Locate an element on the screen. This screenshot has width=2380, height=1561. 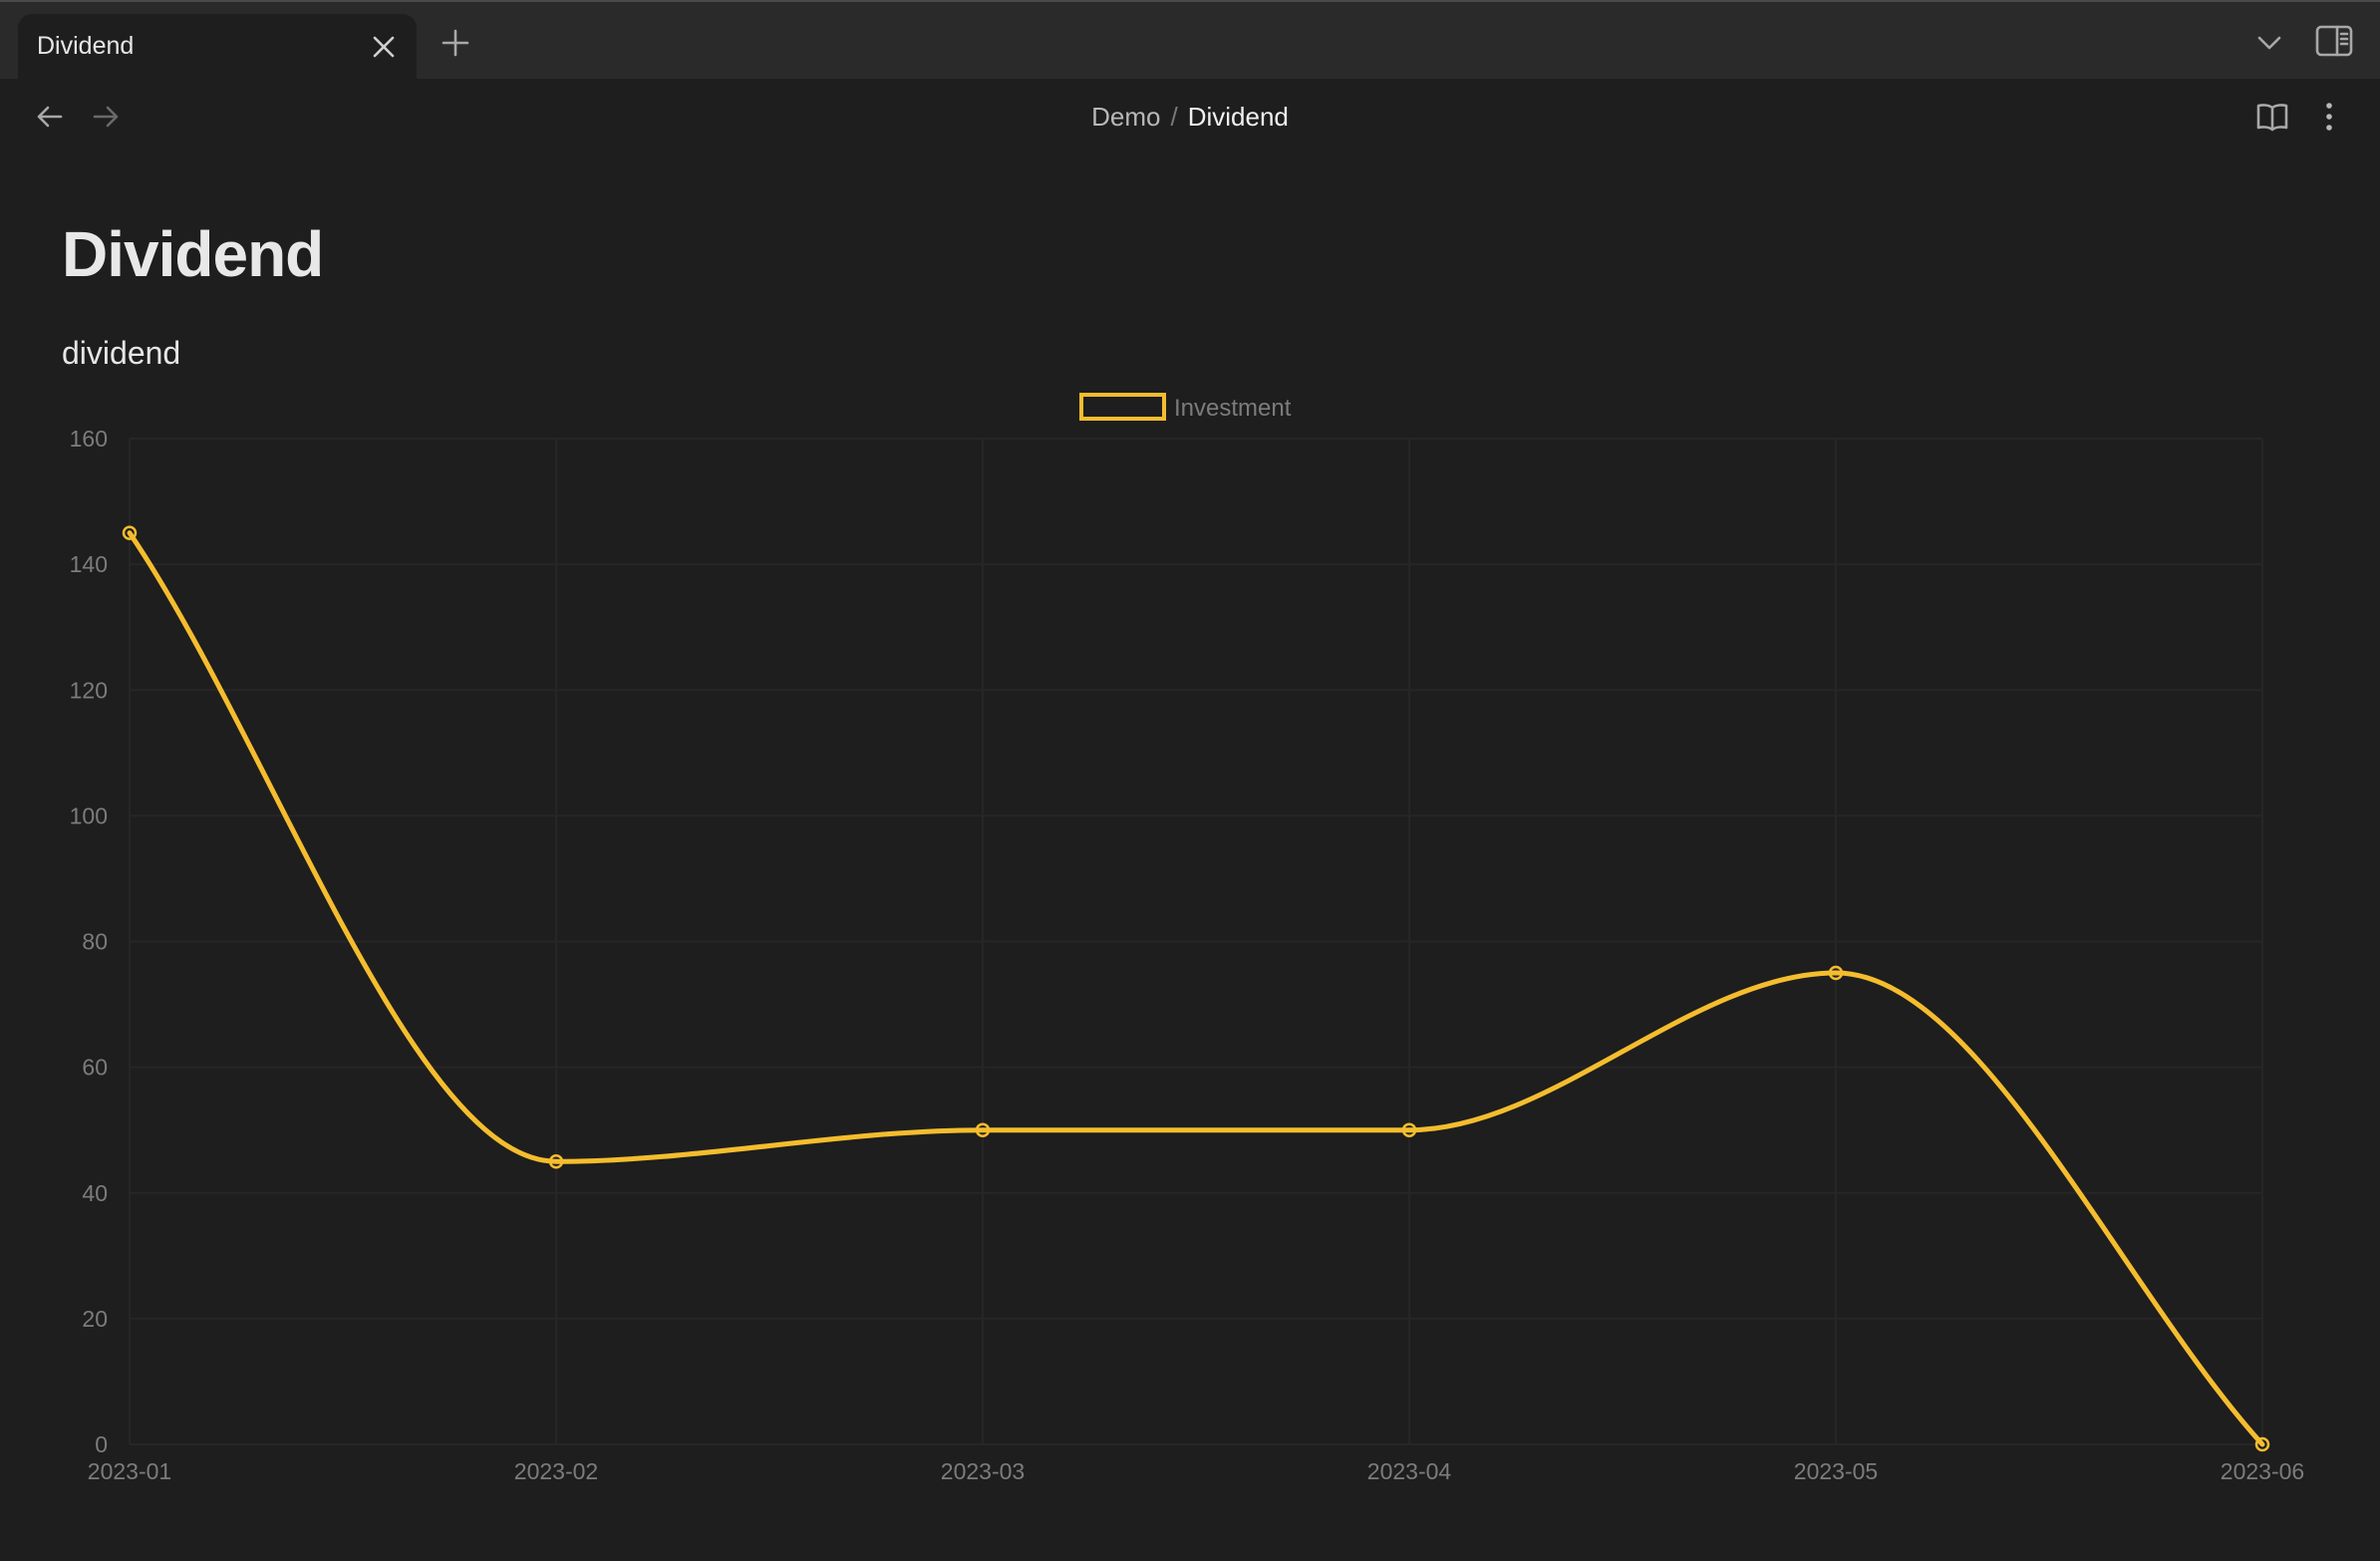
tab-bar: Dividend is located at coordinates (1190, 40).